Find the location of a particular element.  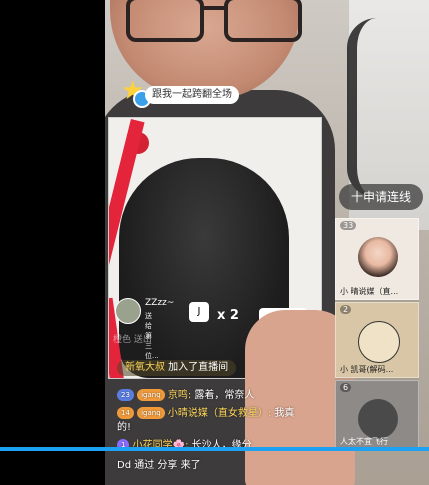

join-user: 新氧大叔 is located at coordinates (145, 367).